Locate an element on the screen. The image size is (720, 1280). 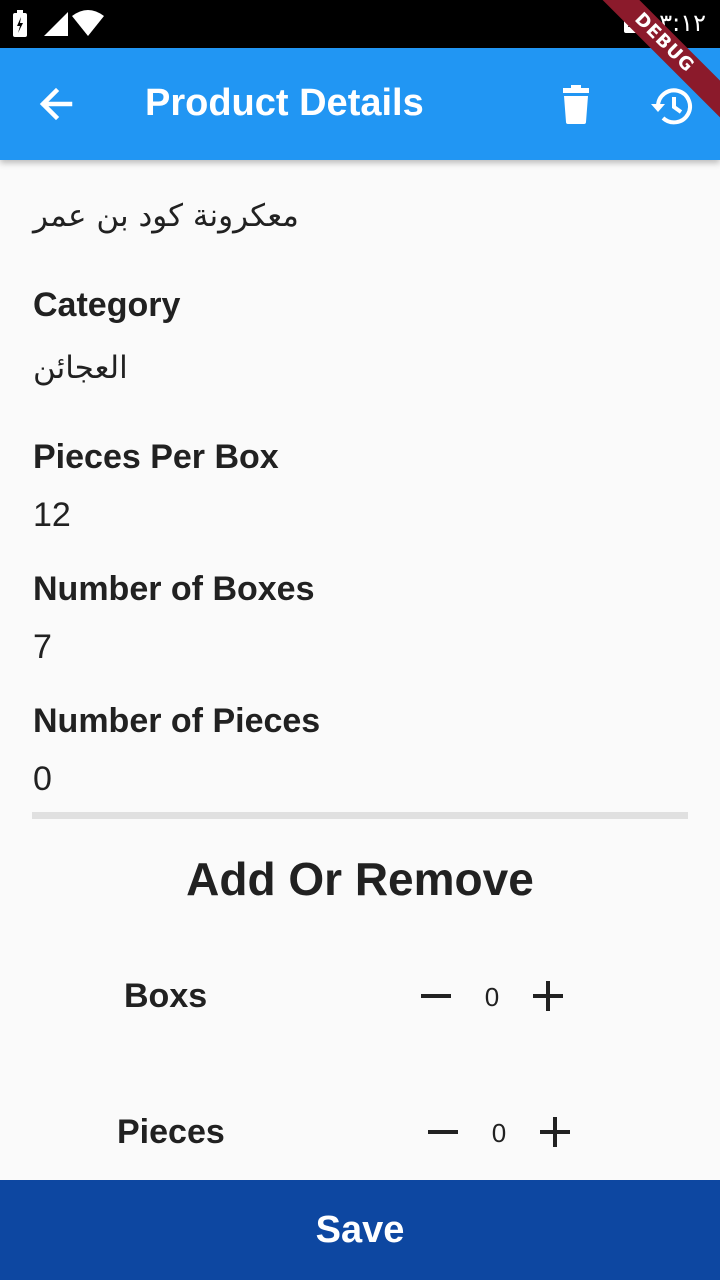
pieces-per-box-label: Pieces Per Box is located at coordinates (156, 457).